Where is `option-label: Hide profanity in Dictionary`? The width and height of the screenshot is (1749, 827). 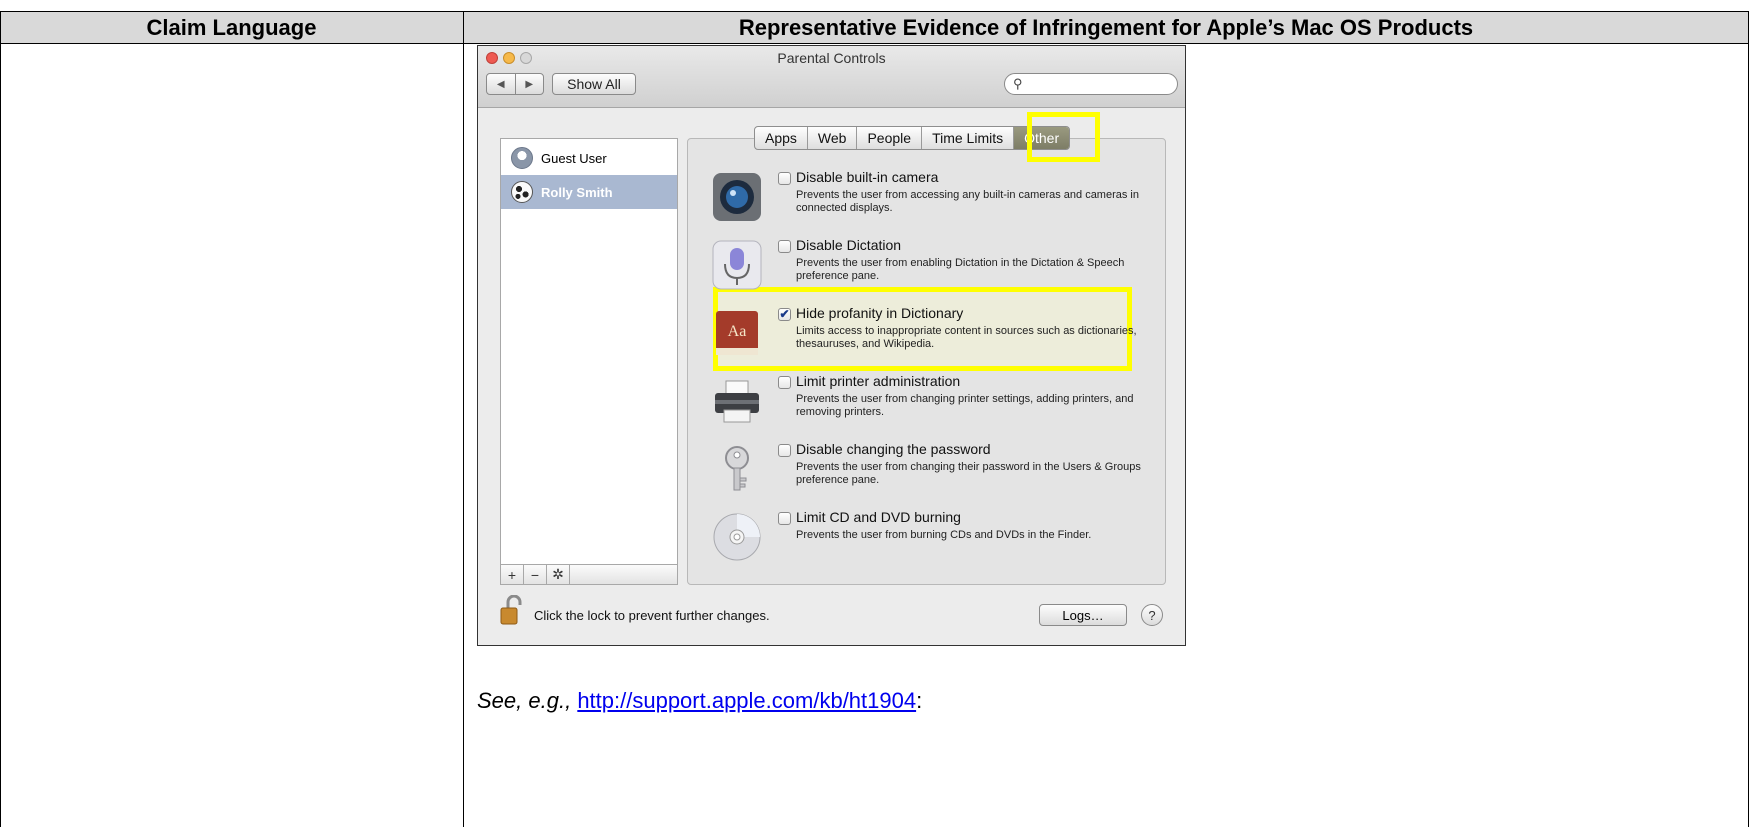 option-label: Hide profanity in Dictionary is located at coordinates (880, 313).